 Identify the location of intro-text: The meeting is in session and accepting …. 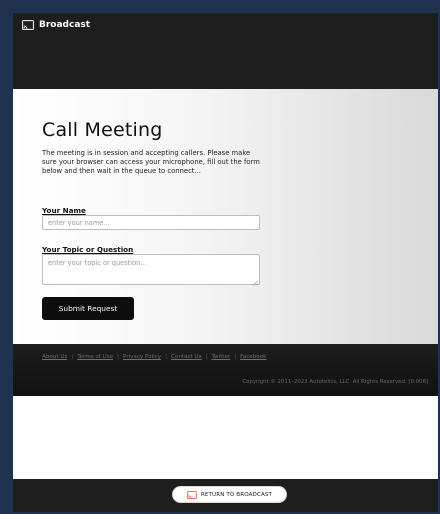
(151, 162).